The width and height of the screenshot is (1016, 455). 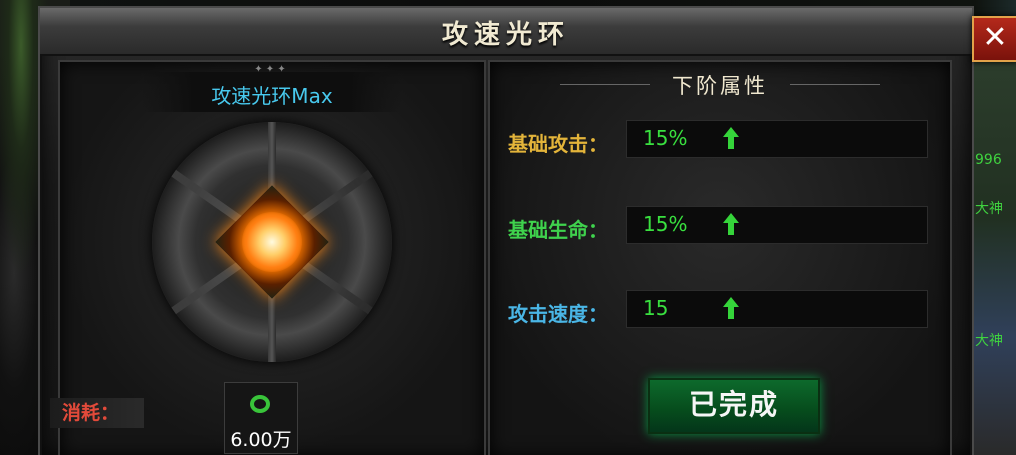 What do you see at coordinates (260, 404) in the screenshot?
I see `green-ring-icon` at bounding box center [260, 404].